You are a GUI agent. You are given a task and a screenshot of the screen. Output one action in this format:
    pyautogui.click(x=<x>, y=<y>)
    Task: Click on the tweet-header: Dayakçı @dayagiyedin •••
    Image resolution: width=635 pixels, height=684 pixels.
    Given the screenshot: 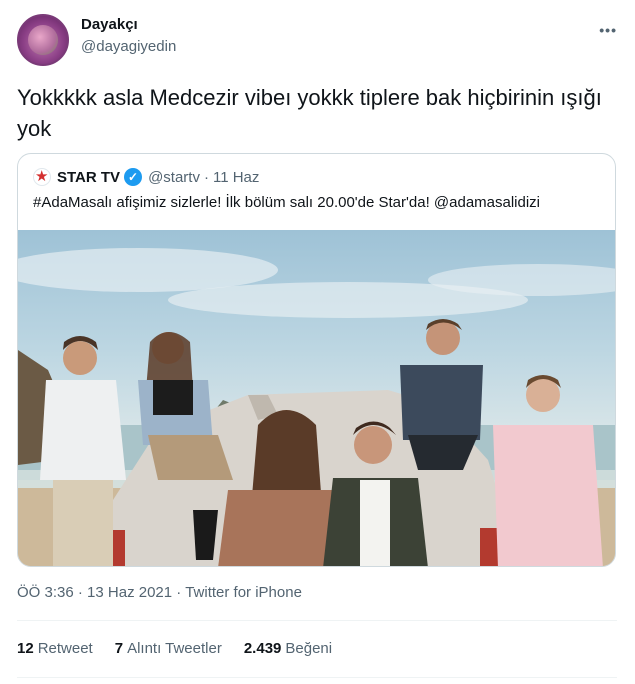 What is the action you would take?
    pyautogui.click(x=318, y=40)
    